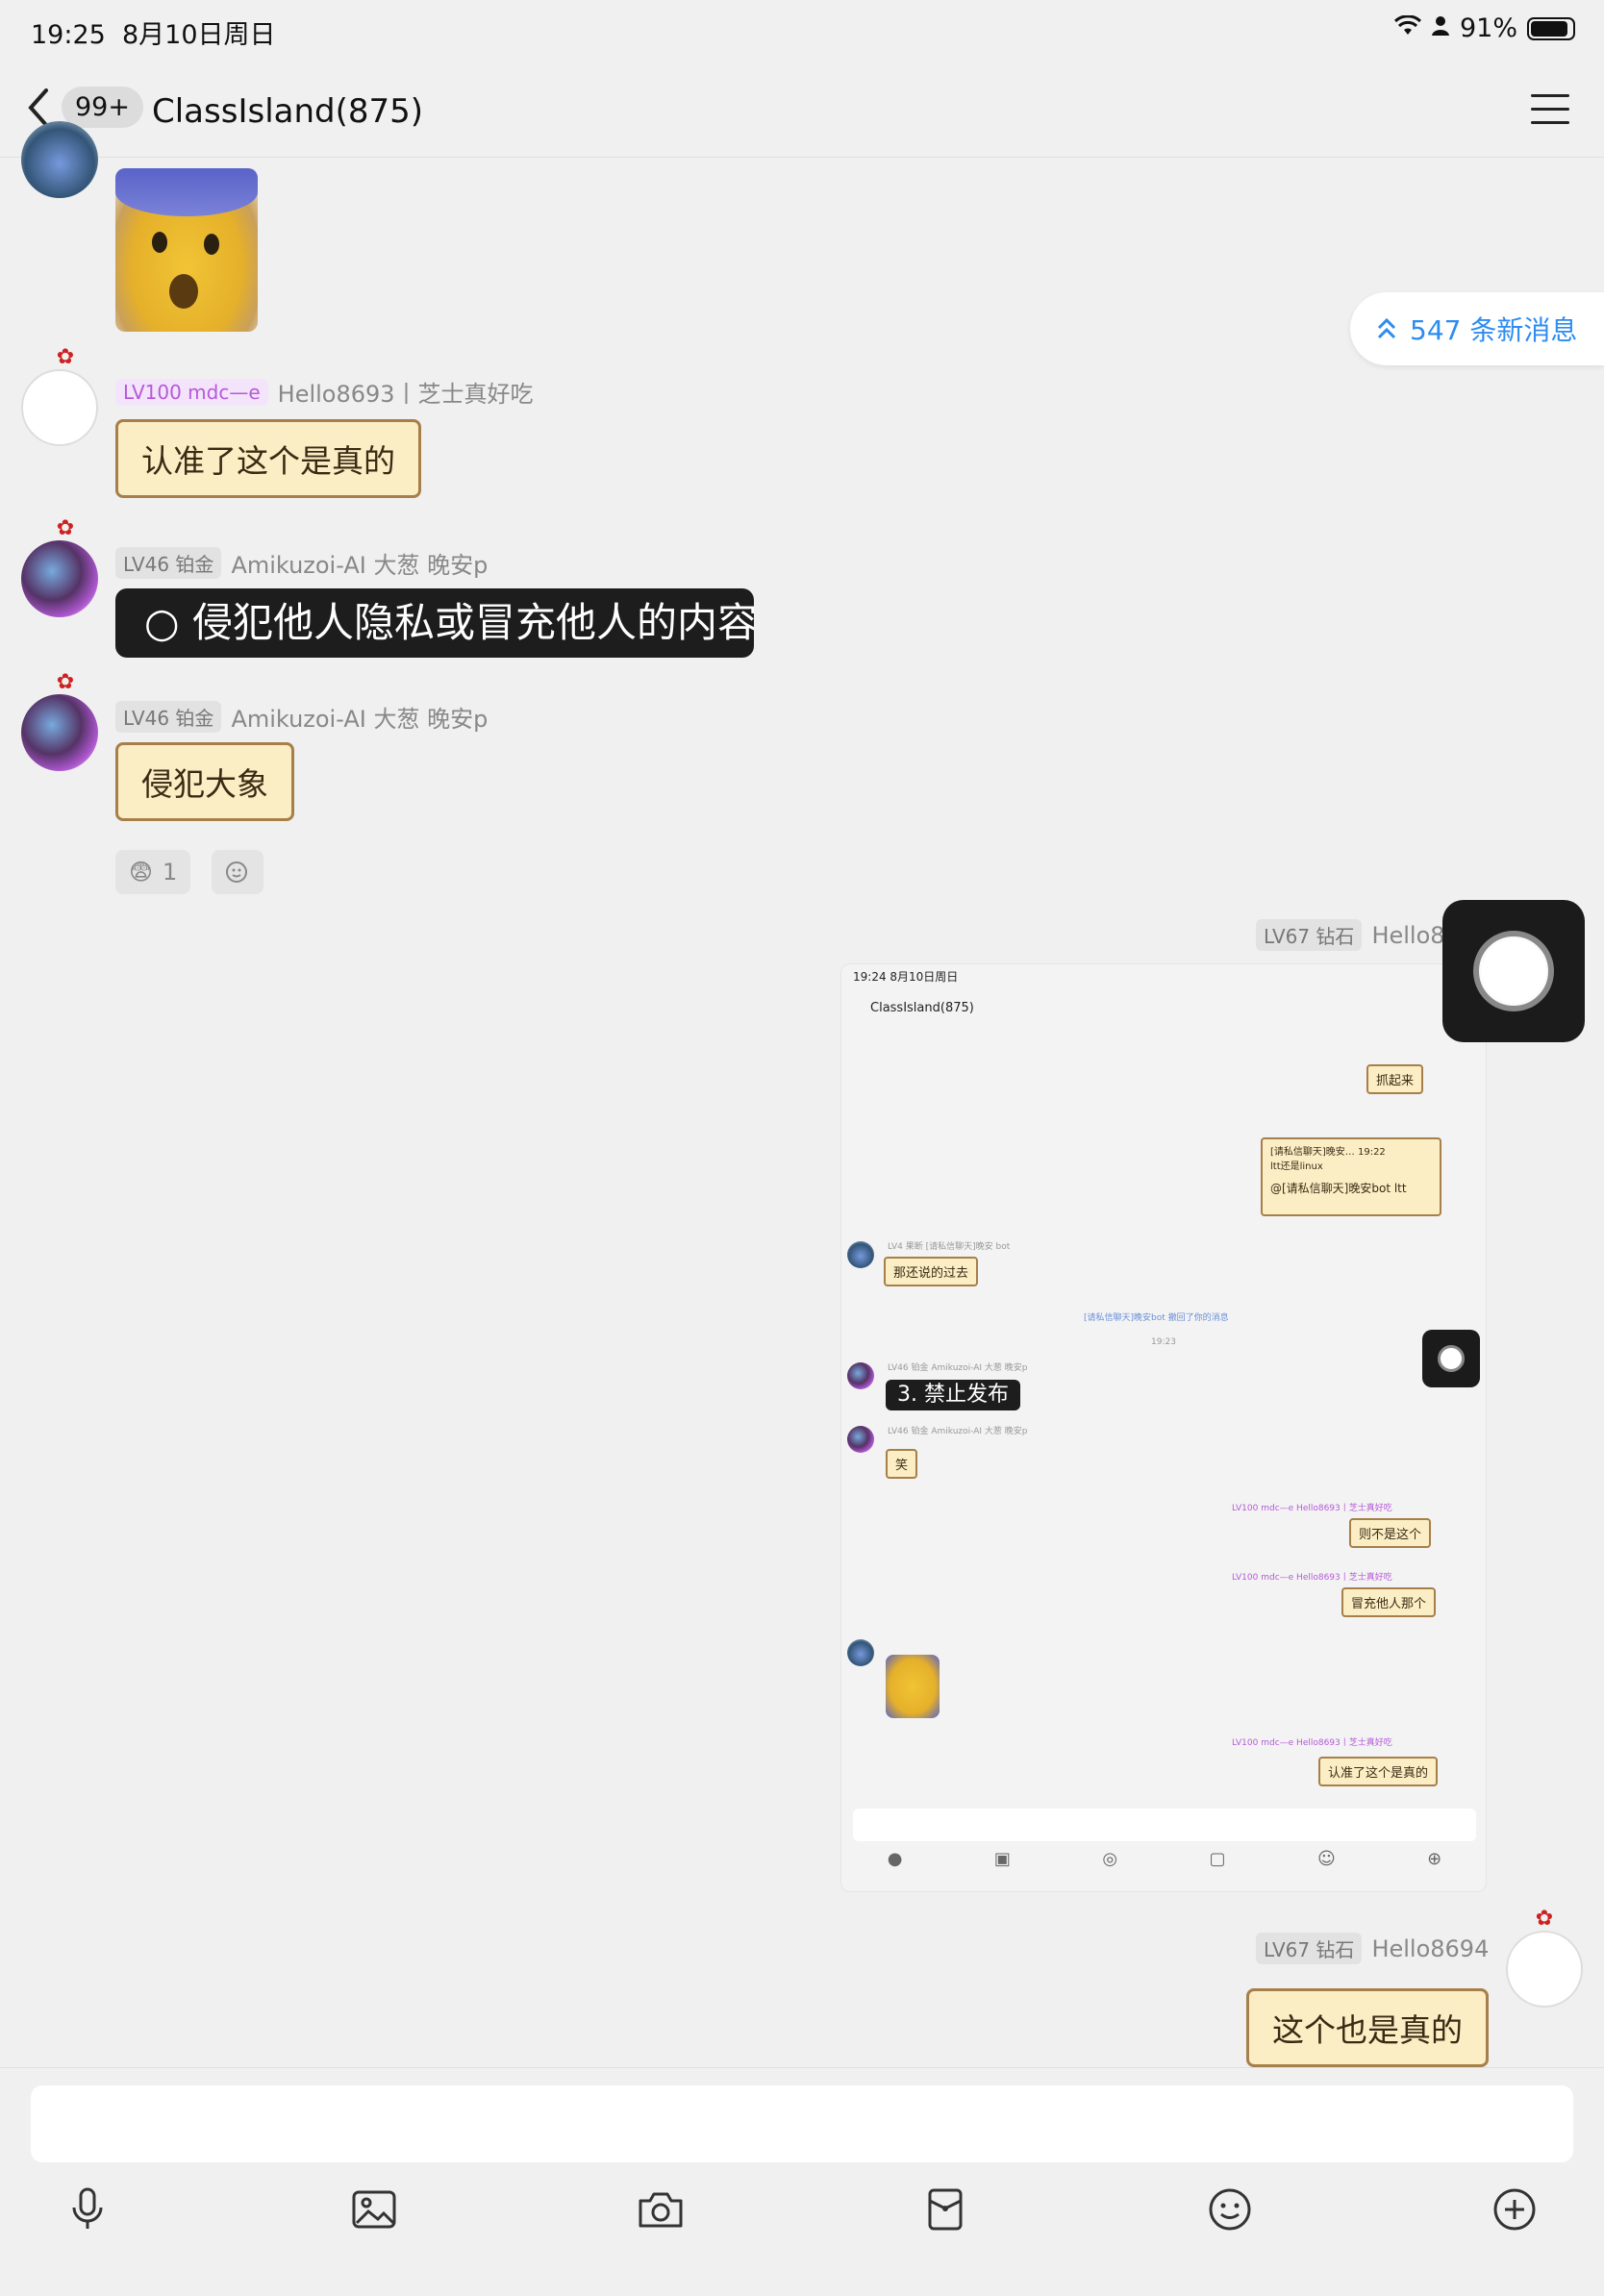 This screenshot has width=1604, height=2296. I want to click on message-text: 这个也是真的, so click(1367, 2030).